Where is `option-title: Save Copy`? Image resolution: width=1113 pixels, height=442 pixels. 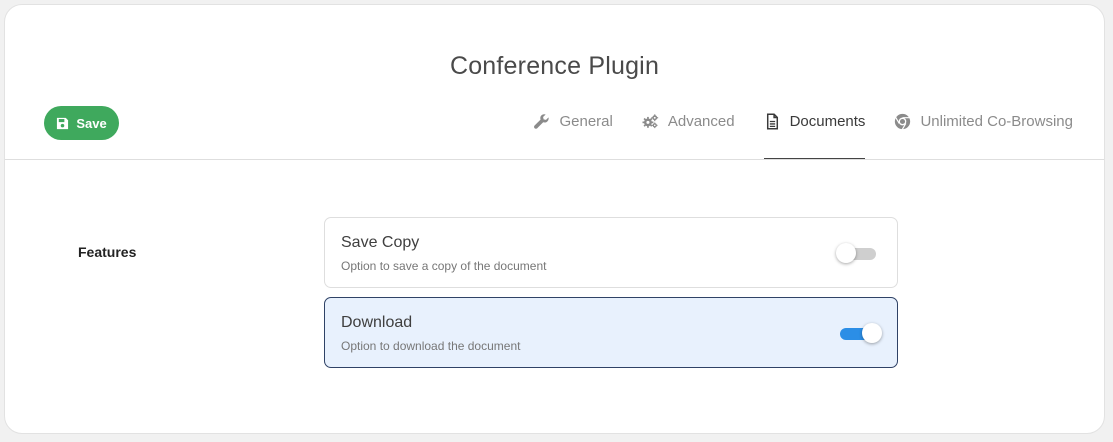
option-title: Save Copy is located at coordinates (380, 242).